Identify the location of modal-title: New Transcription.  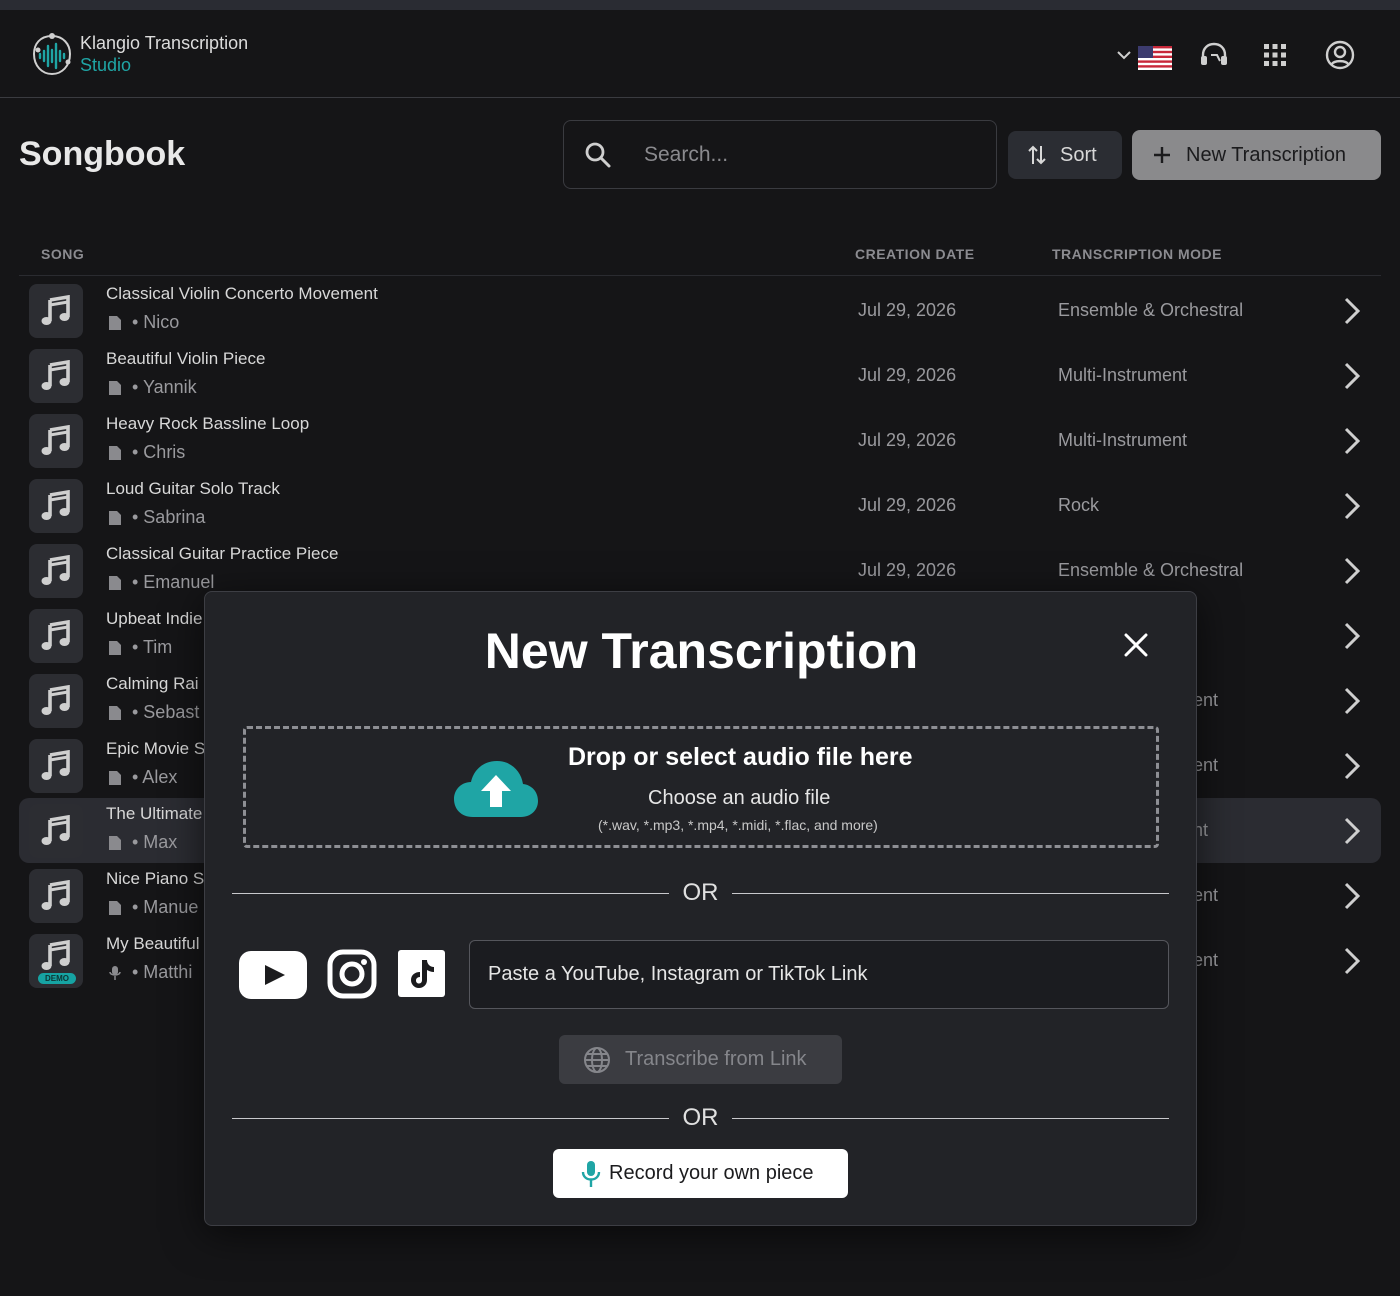
(701, 651).